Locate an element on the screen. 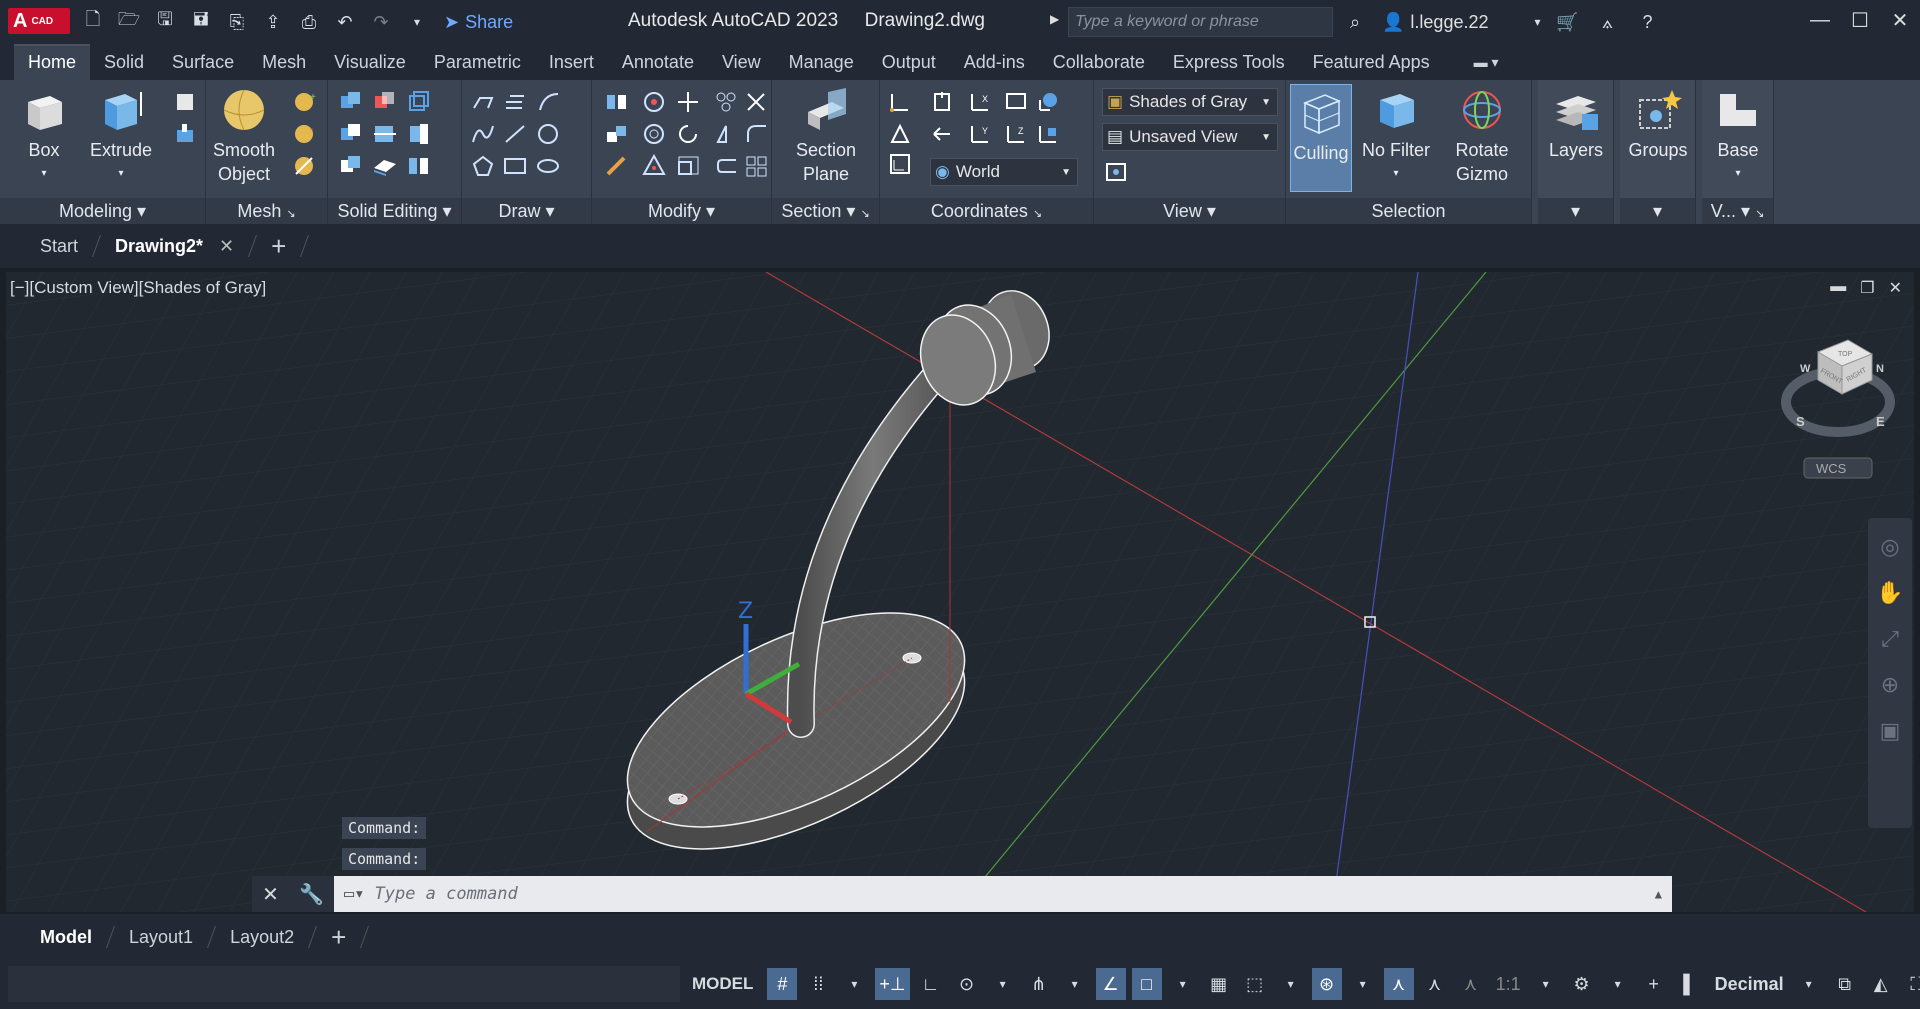 The height and width of the screenshot is (1009, 1920). named-view-dropdown: ▤ Unsaved View ▼ is located at coordinates (1190, 137).